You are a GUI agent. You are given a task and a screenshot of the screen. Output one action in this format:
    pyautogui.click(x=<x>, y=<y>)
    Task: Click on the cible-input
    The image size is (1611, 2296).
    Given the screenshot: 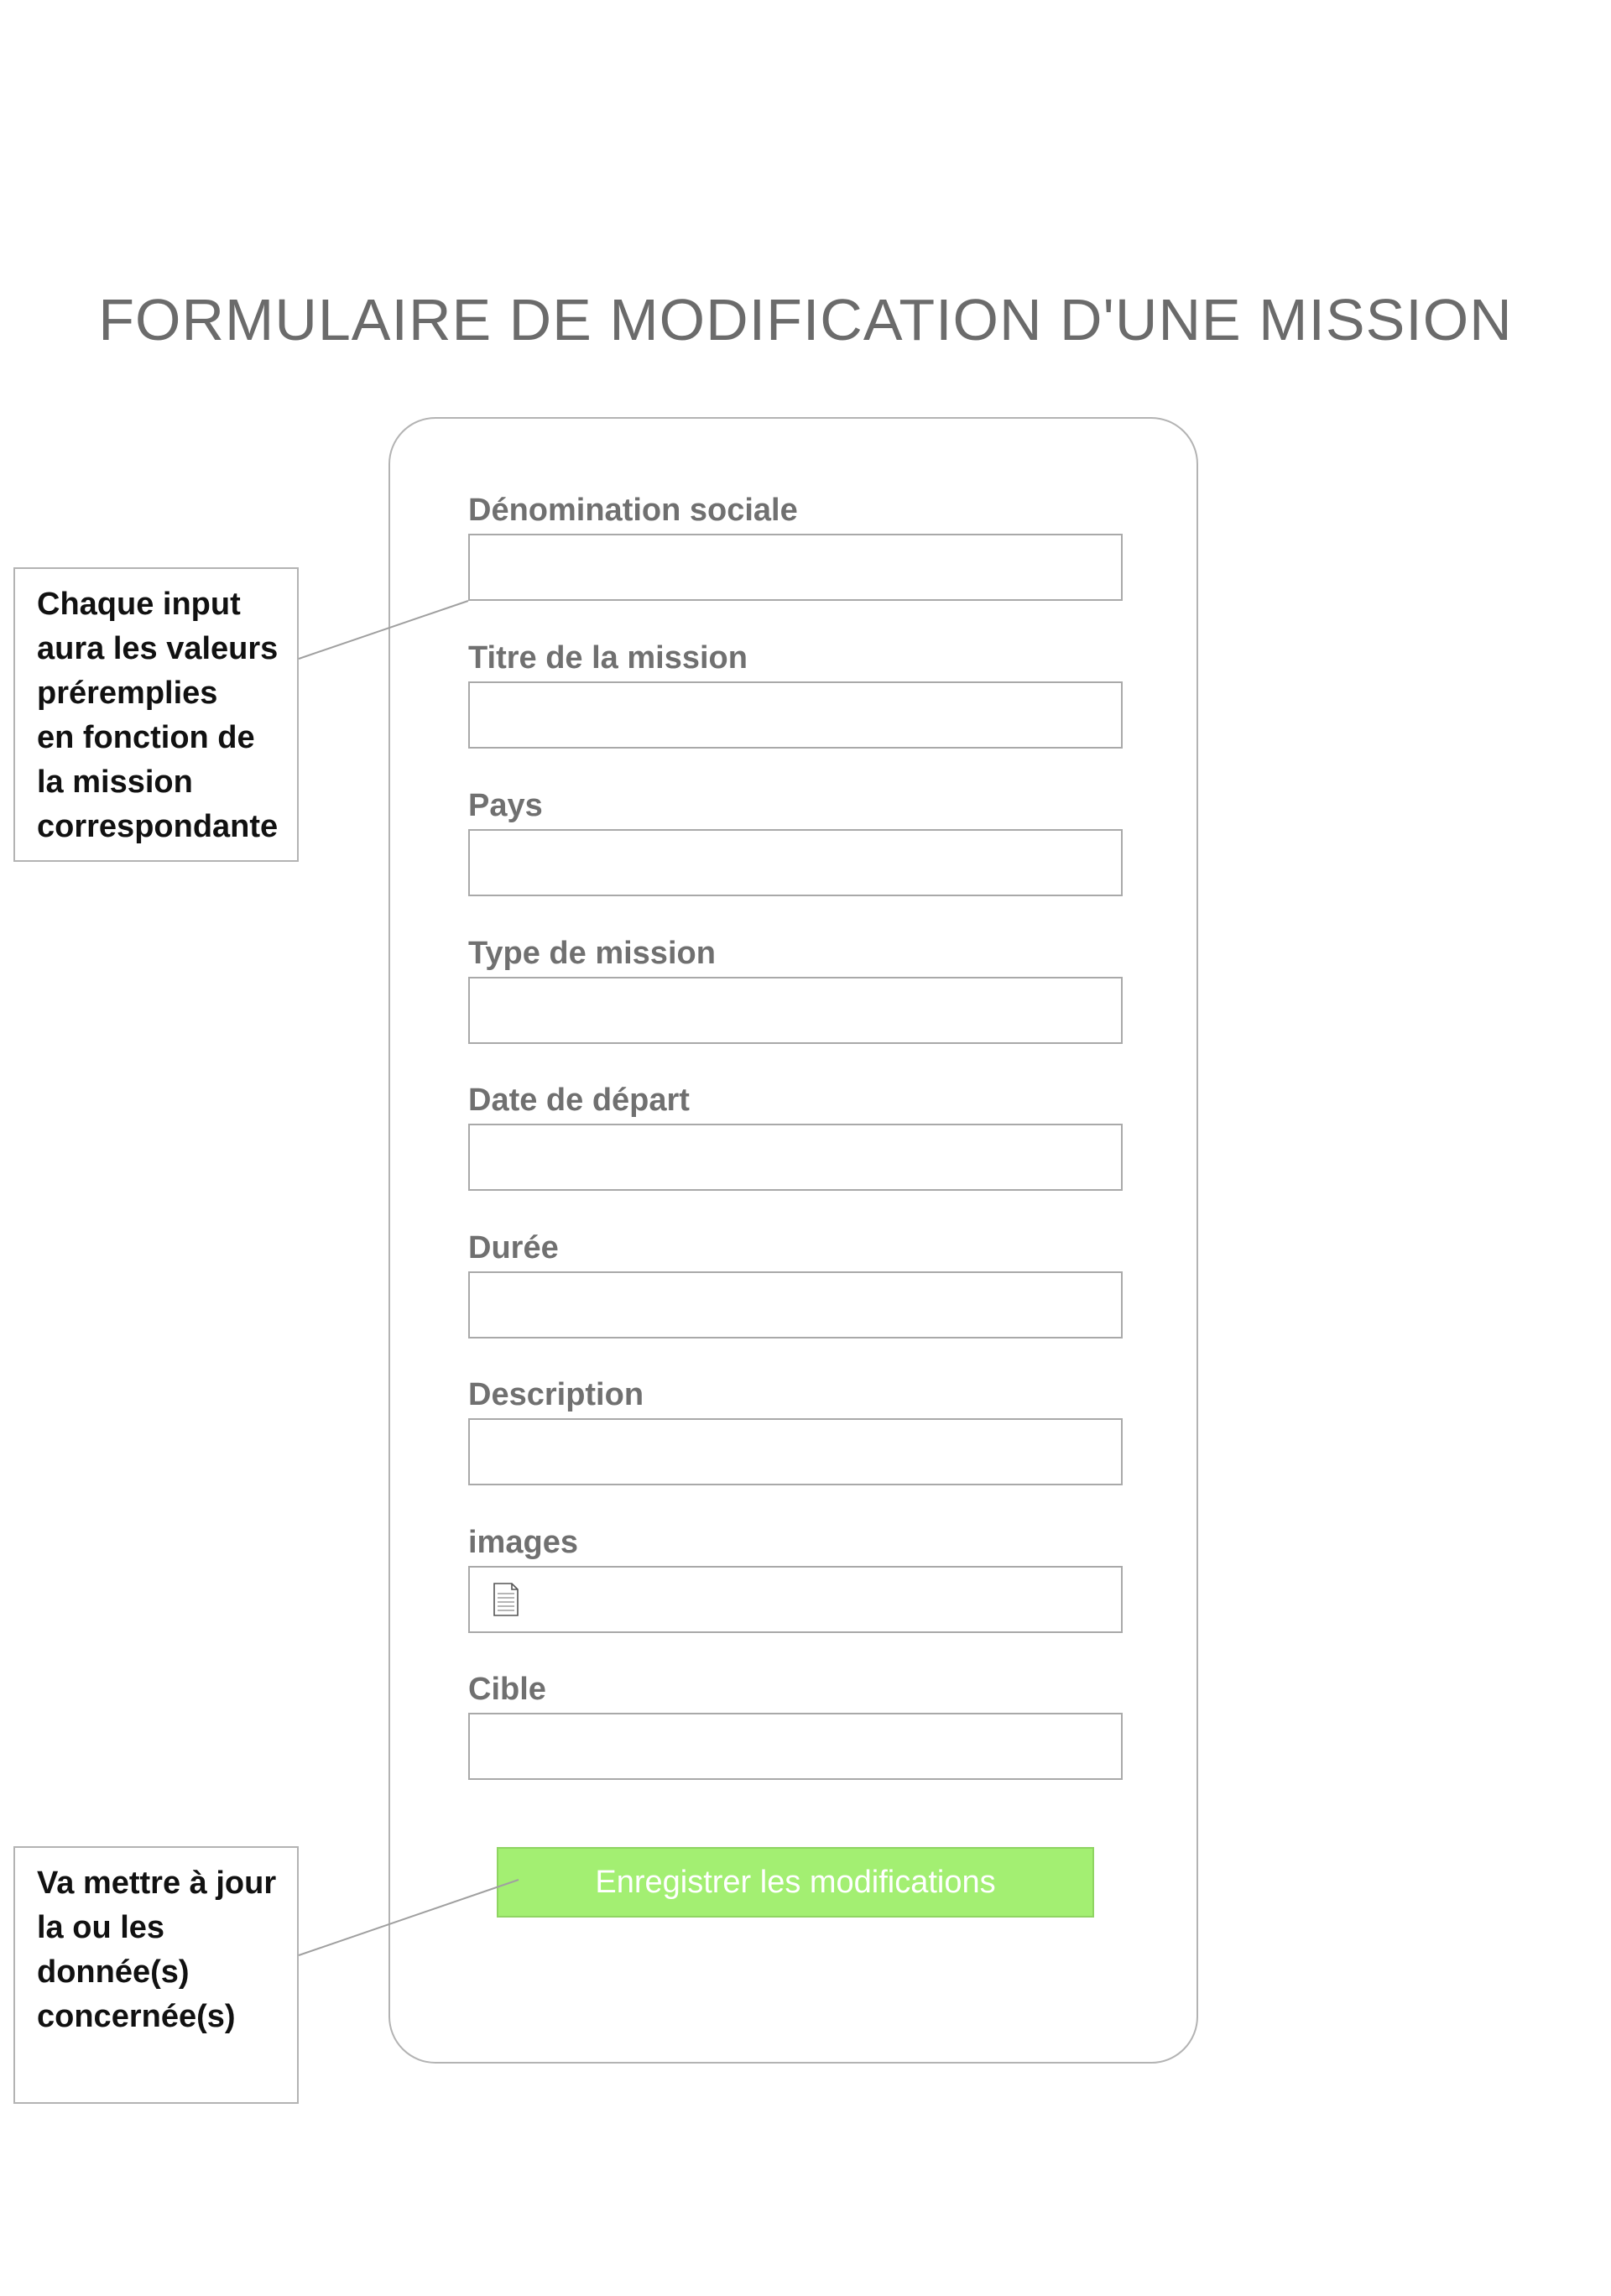 What is the action you would take?
    pyautogui.click(x=796, y=1746)
    